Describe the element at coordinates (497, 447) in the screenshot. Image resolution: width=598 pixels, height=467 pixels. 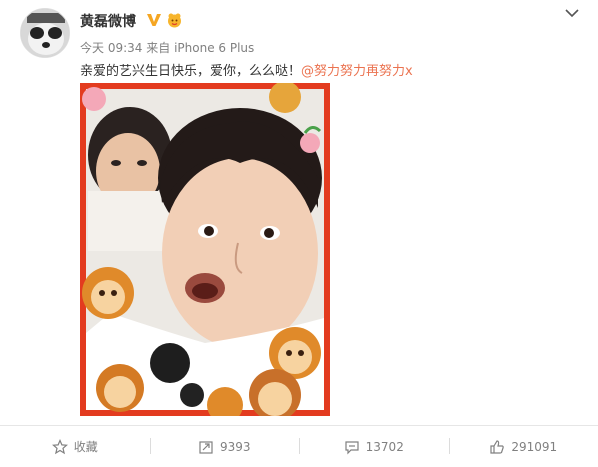
I see `thumbs-up-icon` at that location.